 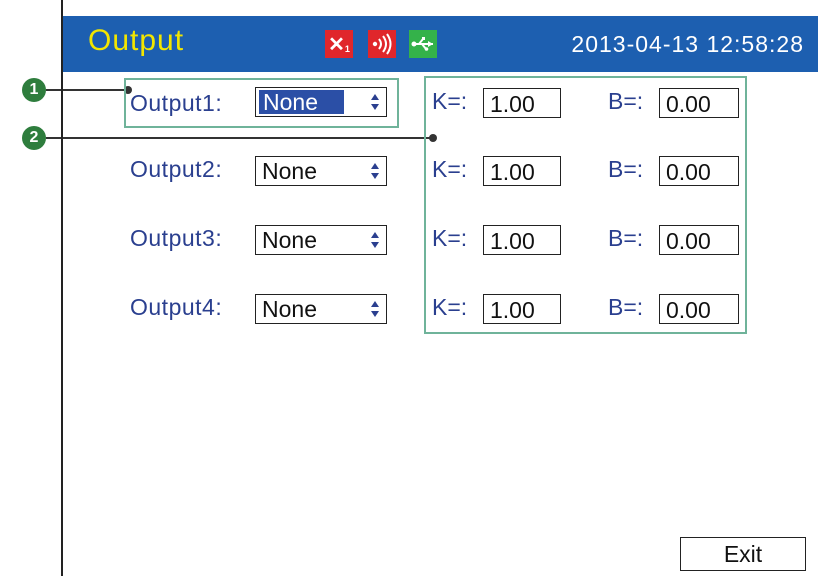 What do you see at coordinates (176, 238) in the screenshot?
I see `output3-label: Output3:` at bounding box center [176, 238].